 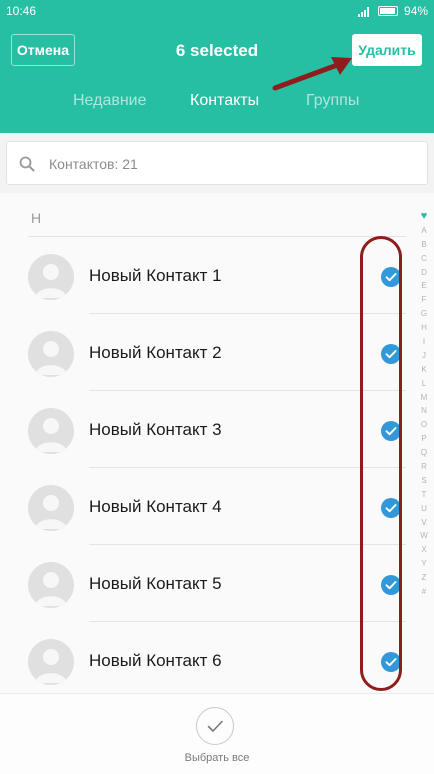 What do you see at coordinates (155, 275) in the screenshot?
I see `contact-name: Новый Контакт 1` at bounding box center [155, 275].